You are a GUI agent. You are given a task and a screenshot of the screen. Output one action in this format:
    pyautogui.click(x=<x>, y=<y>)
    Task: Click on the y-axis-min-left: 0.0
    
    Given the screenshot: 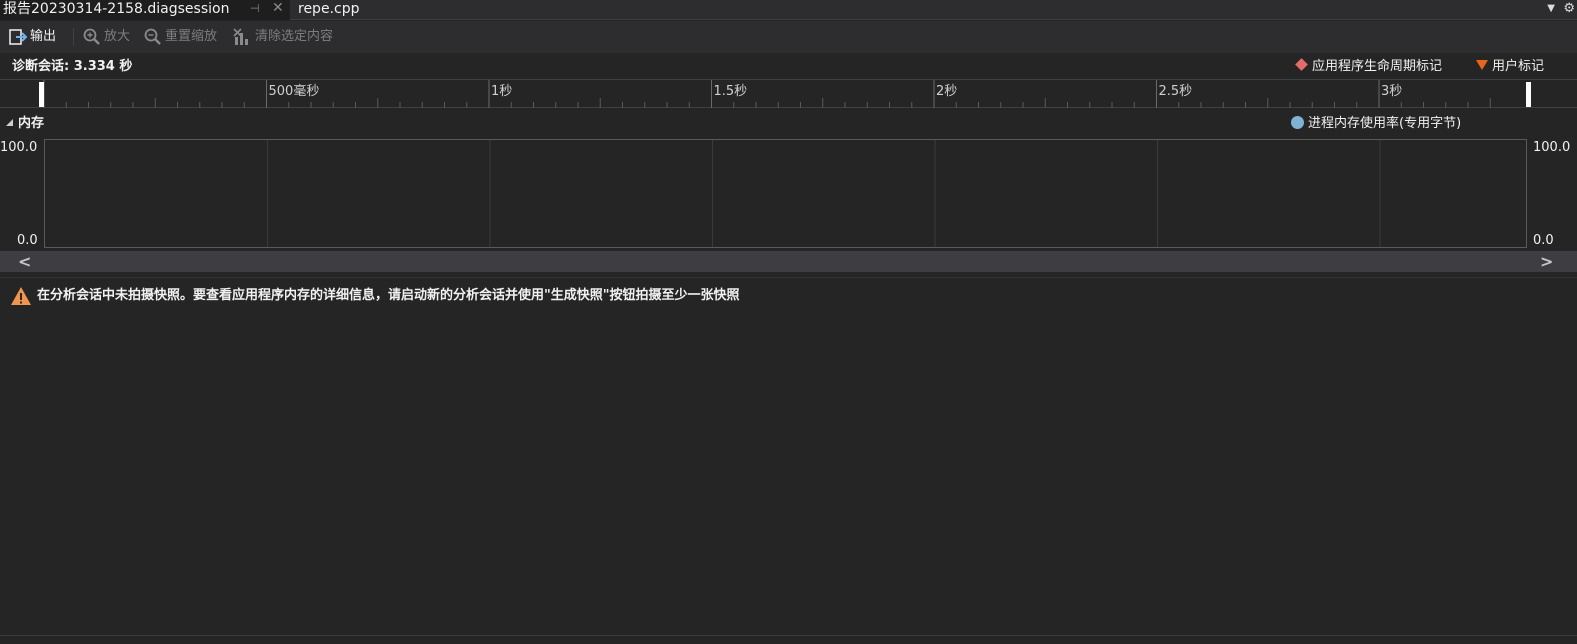 What is the action you would take?
    pyautogui.click(x=27, y=240)
    